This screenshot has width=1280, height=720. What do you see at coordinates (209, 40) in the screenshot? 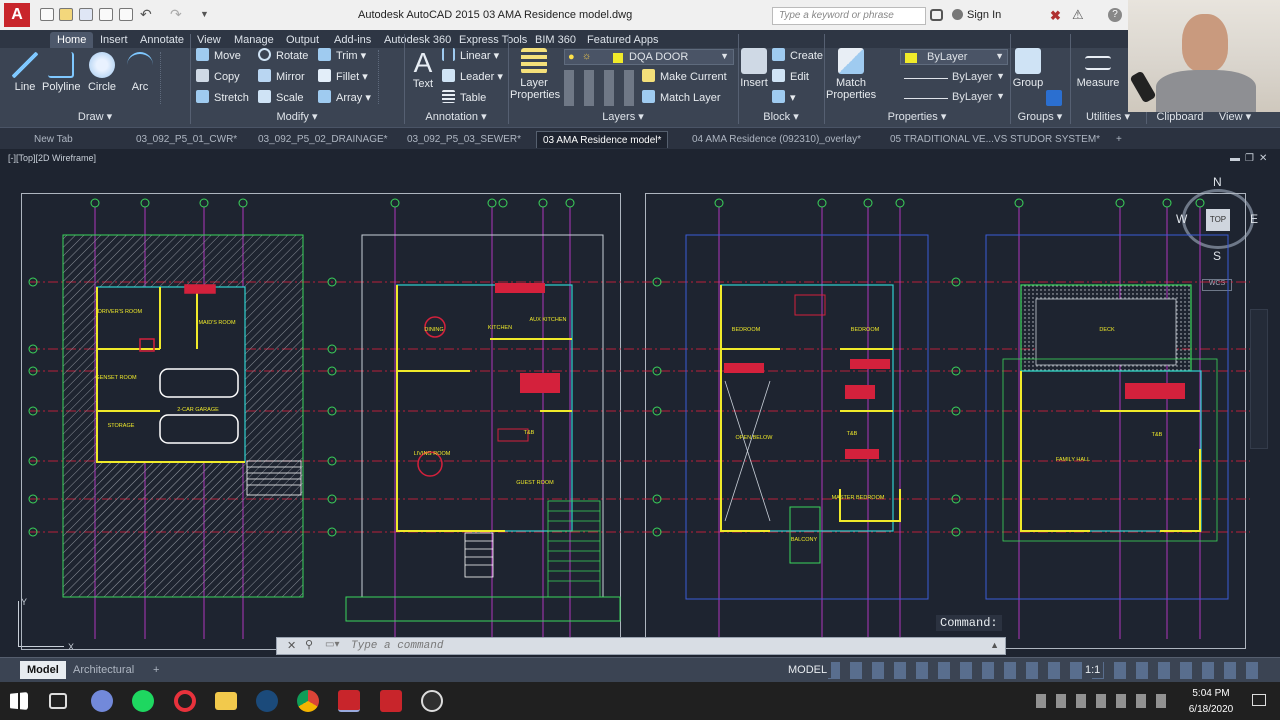
I see `ribbon-tab-view: View` at bounding box center [209, 40].